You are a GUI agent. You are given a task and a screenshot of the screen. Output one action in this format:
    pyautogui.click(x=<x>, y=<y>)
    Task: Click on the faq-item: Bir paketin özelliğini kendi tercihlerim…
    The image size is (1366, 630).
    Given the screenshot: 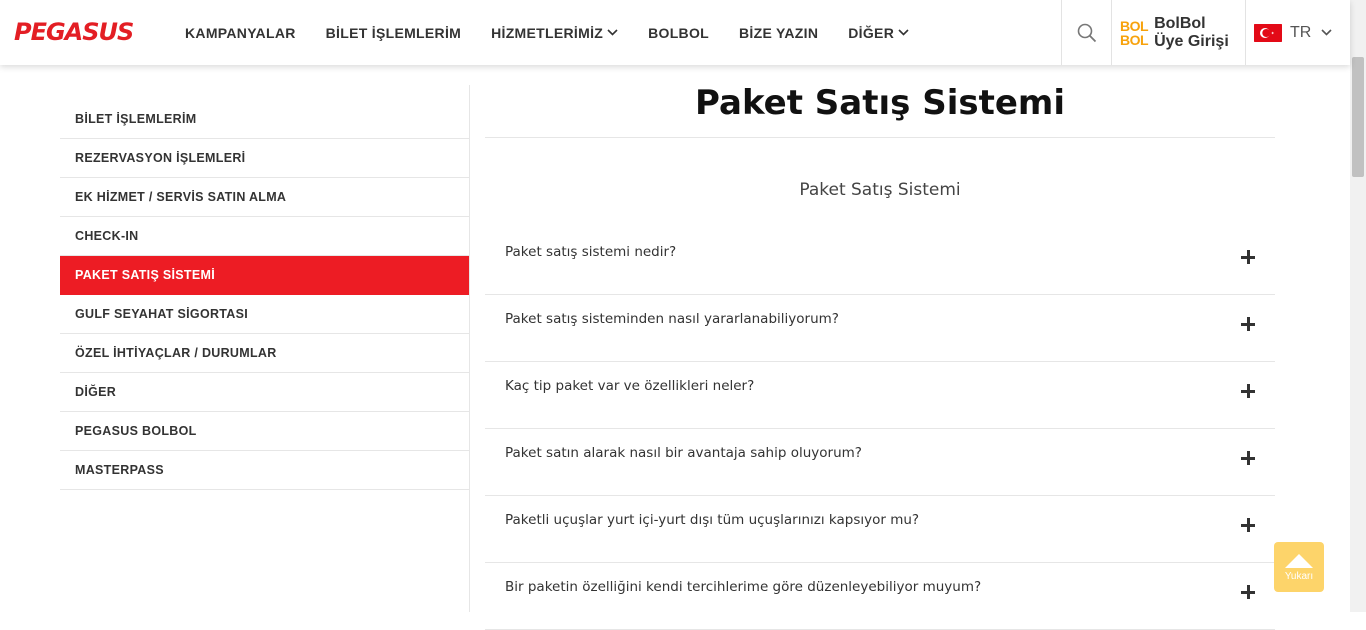 What is the action you would take?
    pyautogui.click(x=880, y=596)
    